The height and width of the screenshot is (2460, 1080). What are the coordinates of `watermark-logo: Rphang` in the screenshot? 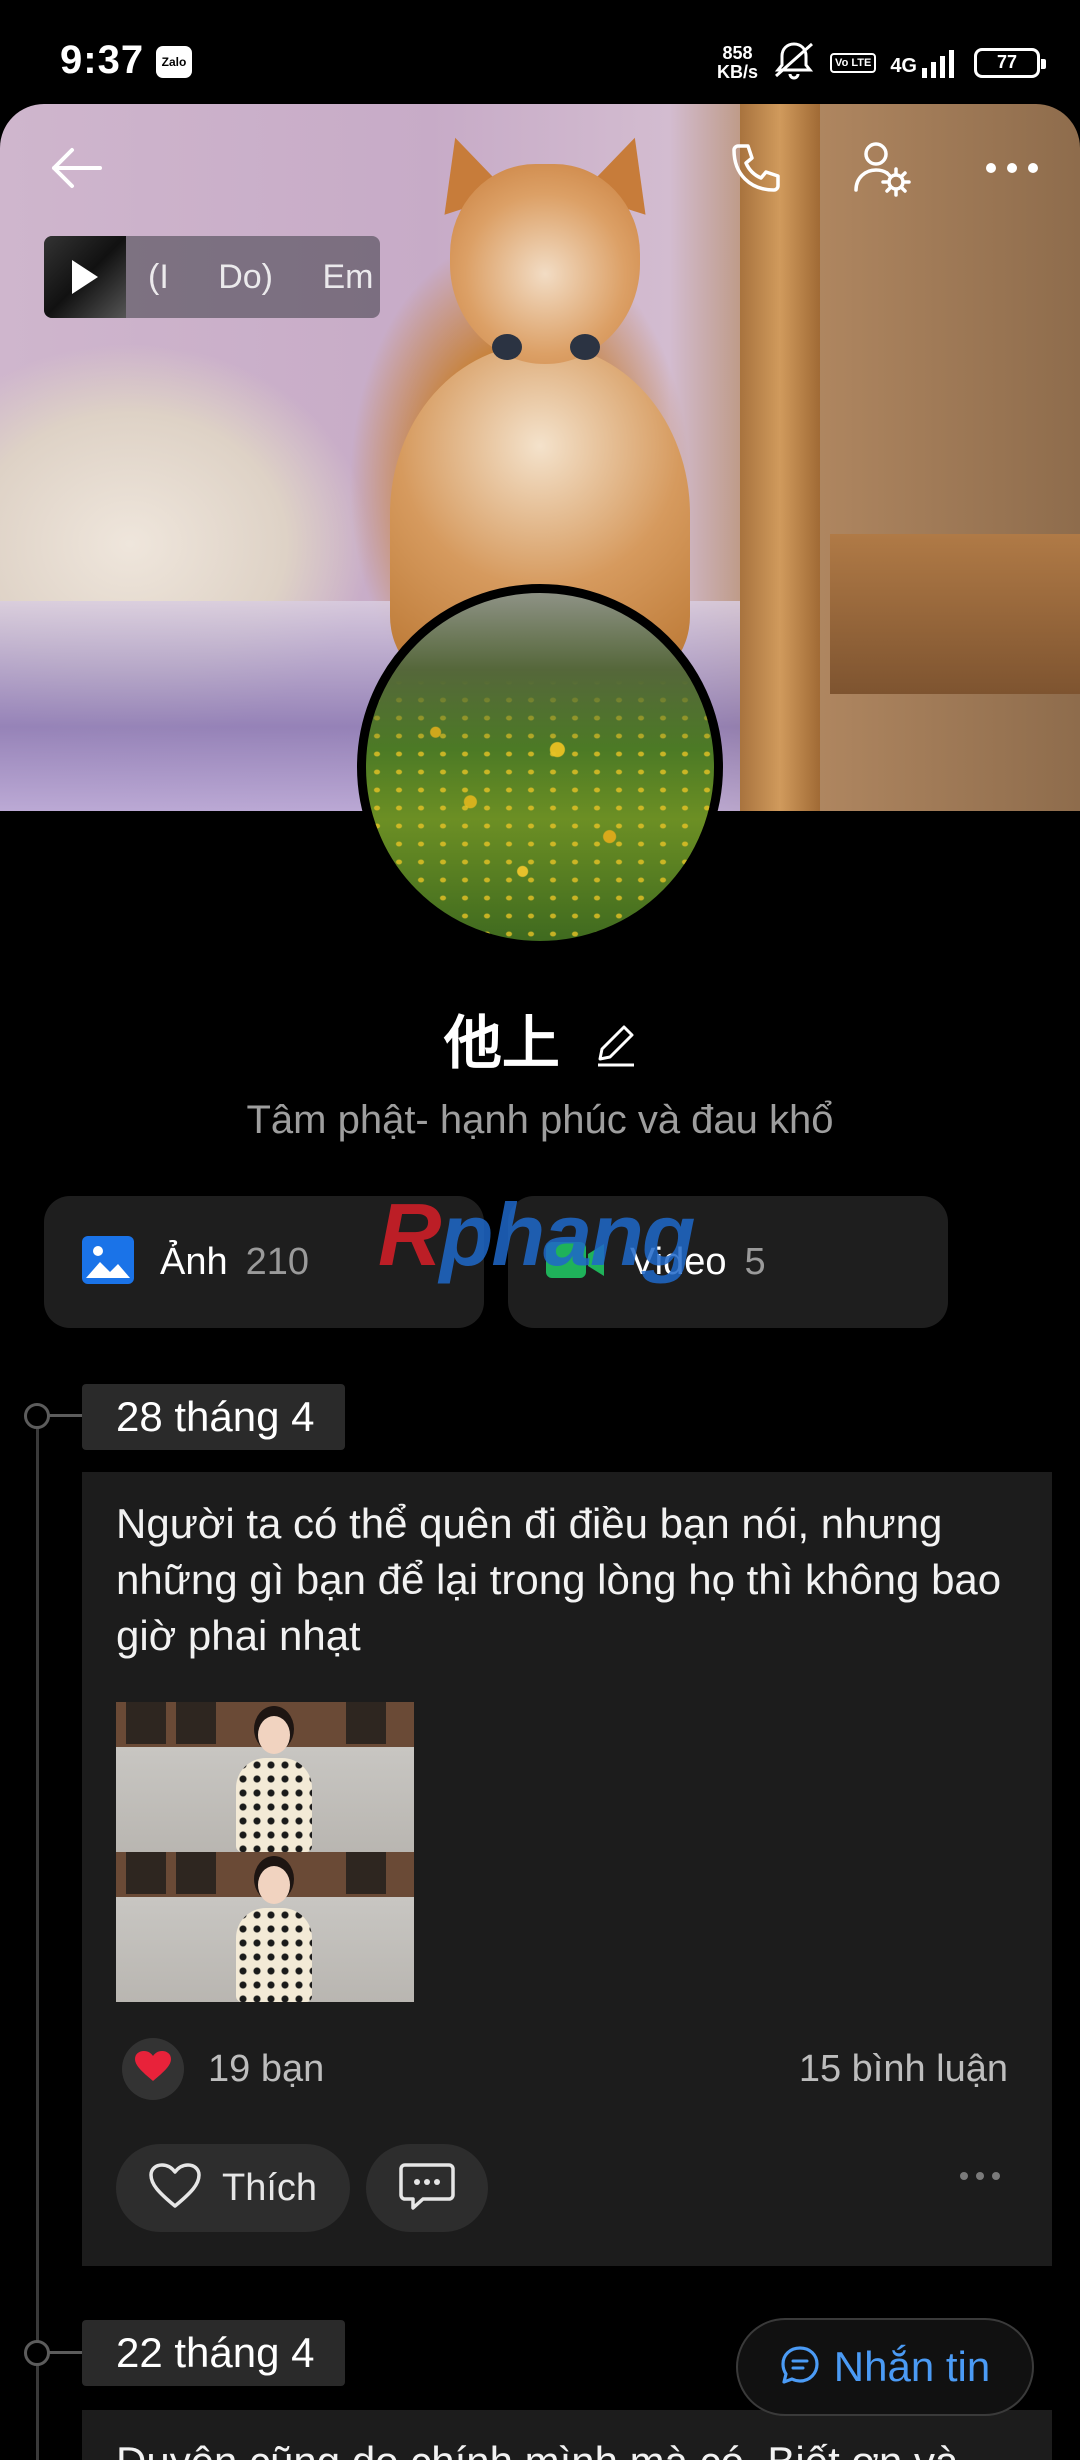 It's located at (537, 1235).